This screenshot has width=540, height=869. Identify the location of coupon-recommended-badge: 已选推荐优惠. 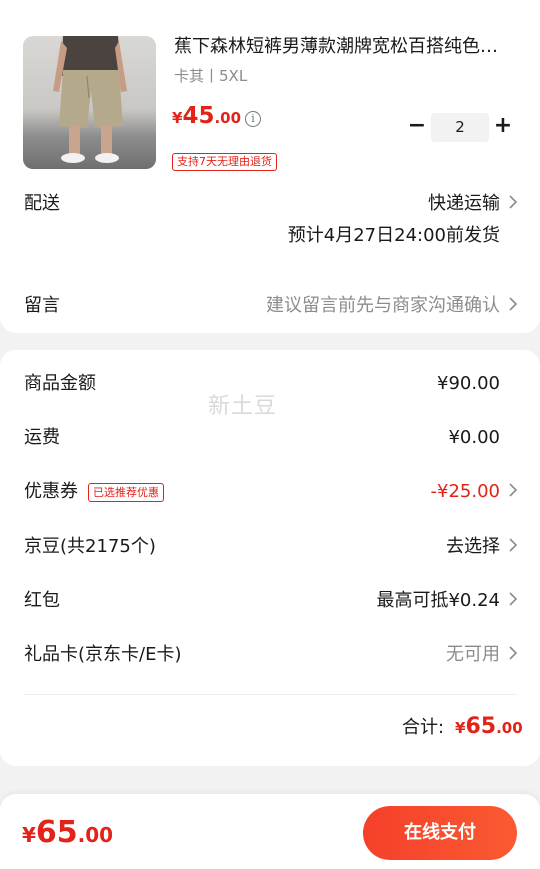
(126, 492).